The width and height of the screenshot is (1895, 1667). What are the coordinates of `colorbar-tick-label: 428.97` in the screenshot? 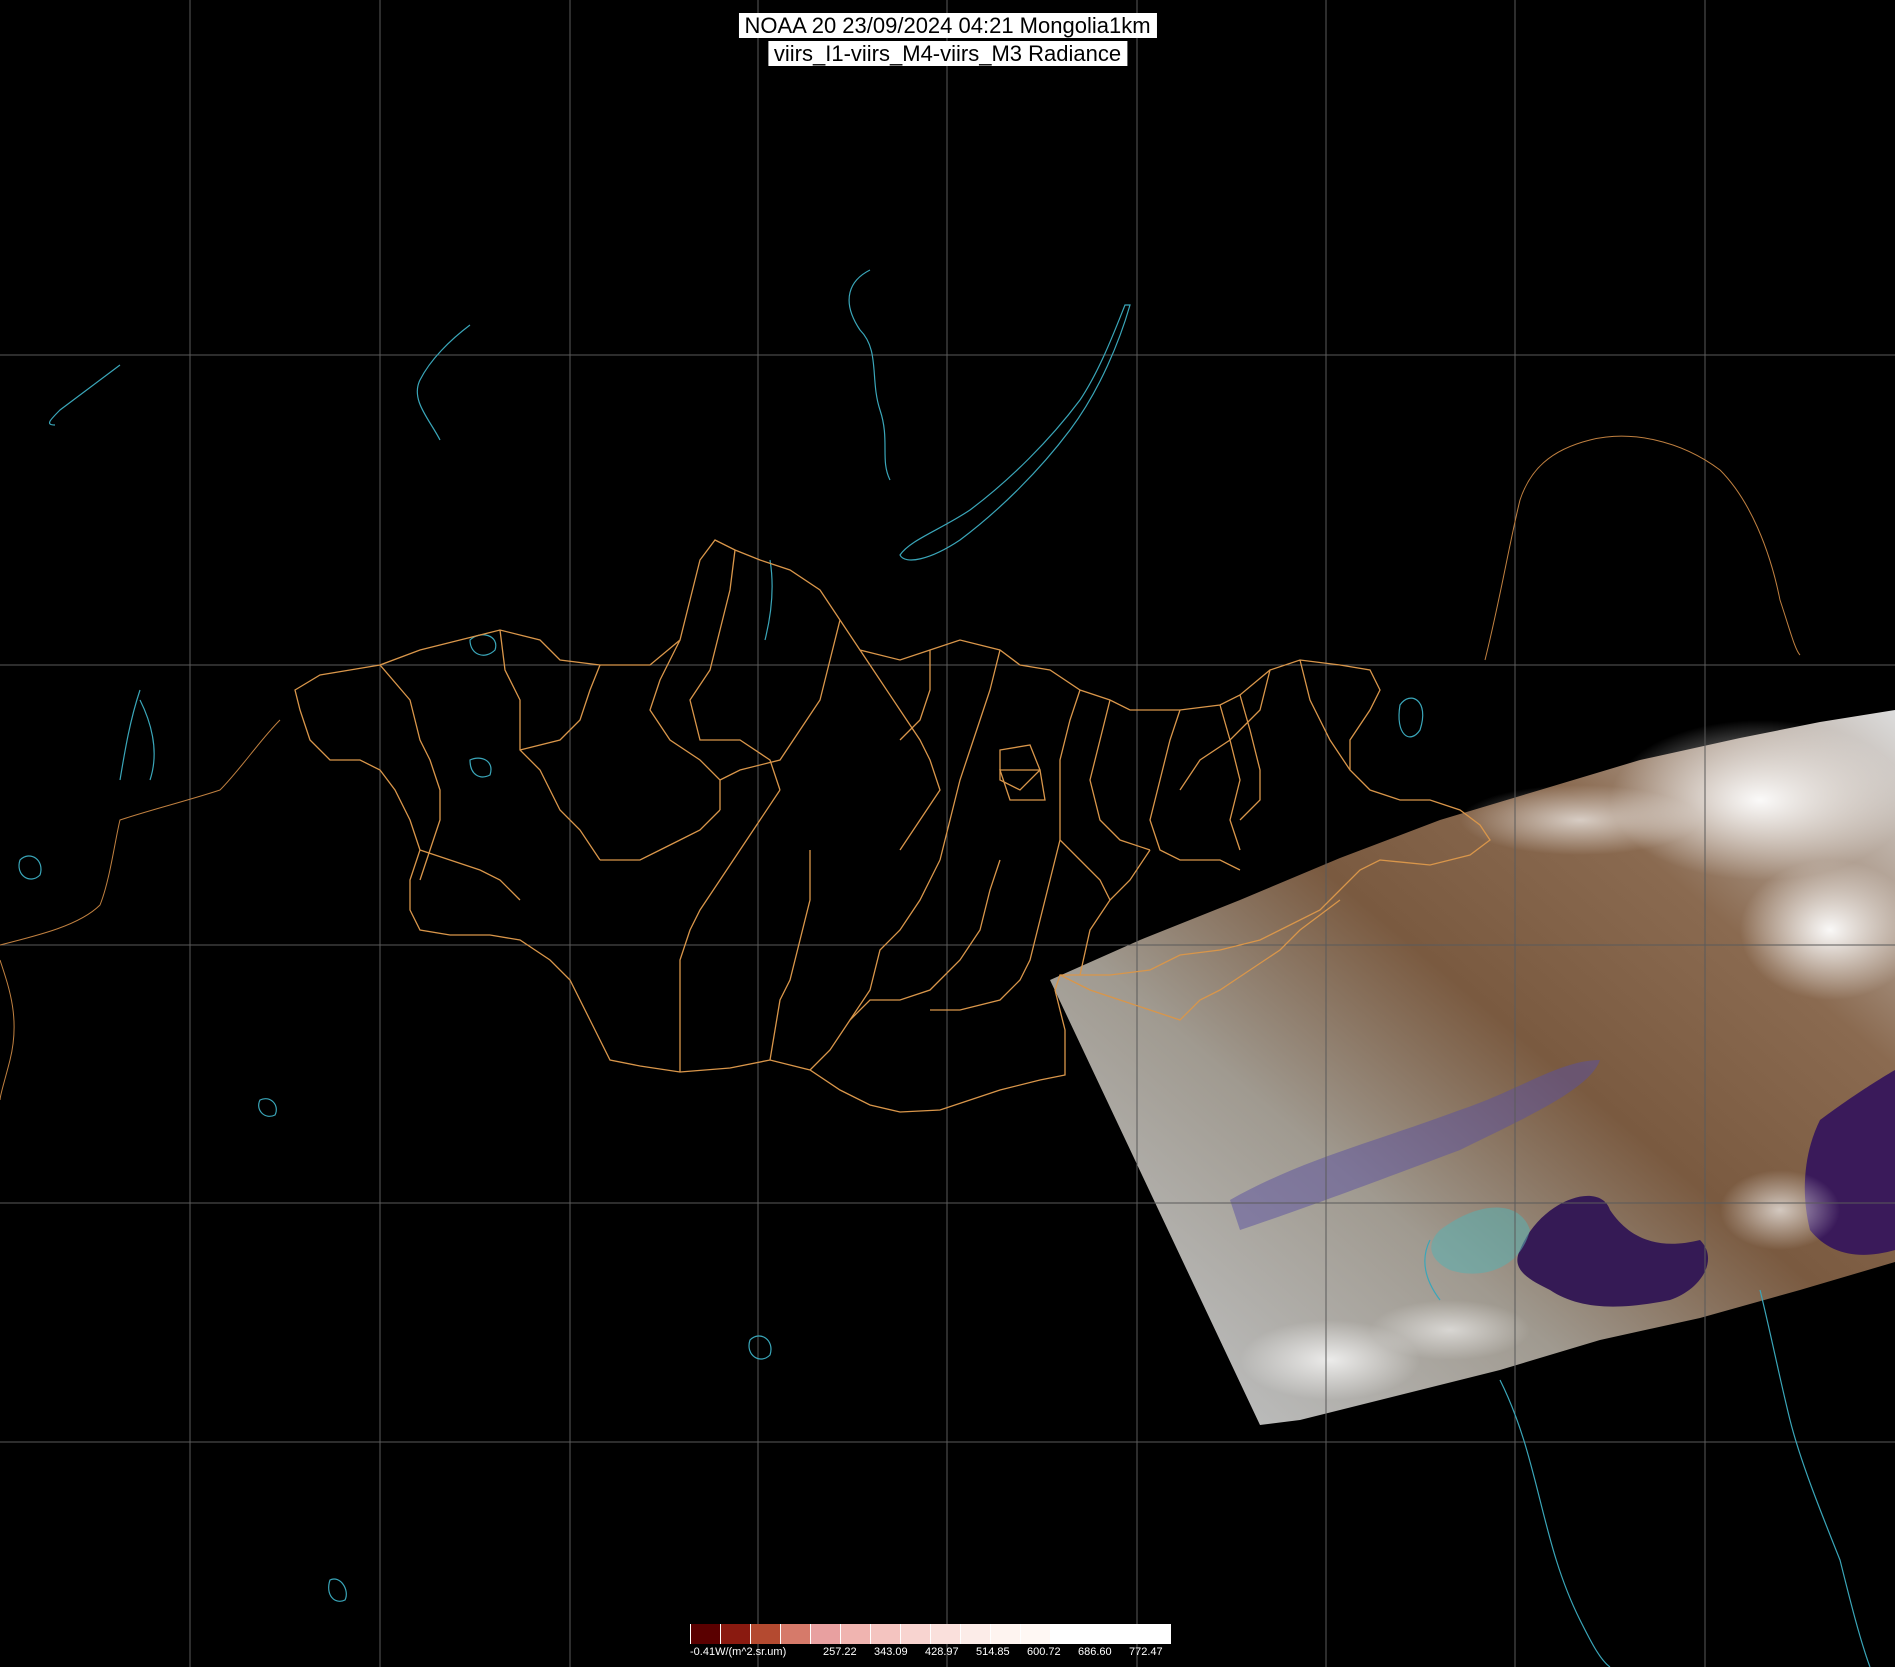 It's located at (942, 1652).